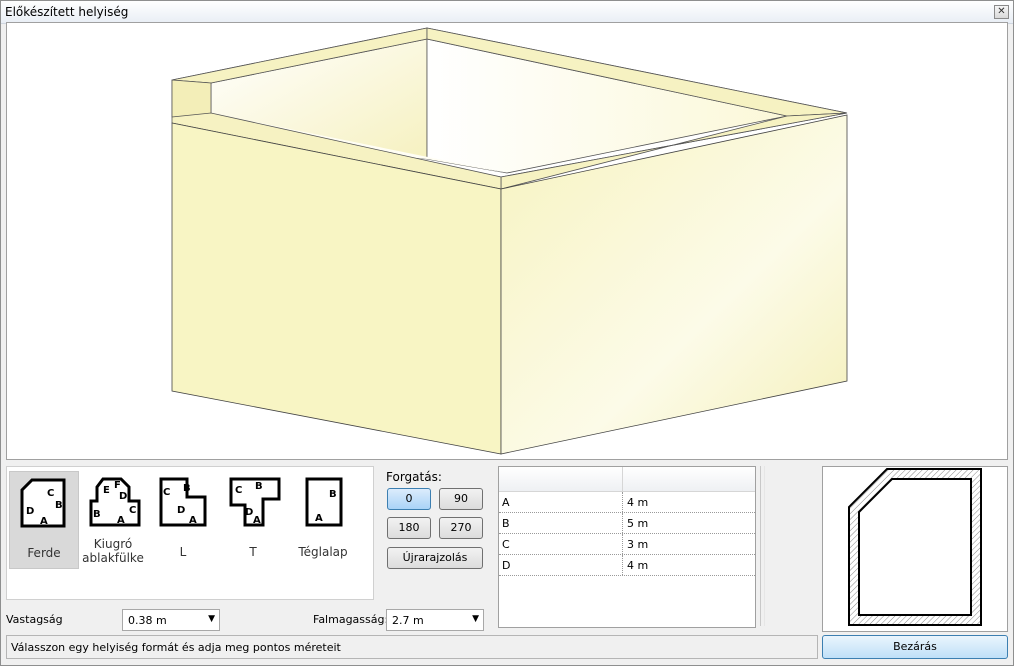  I want to click on table-row: B 5 m, so click(627, 523).